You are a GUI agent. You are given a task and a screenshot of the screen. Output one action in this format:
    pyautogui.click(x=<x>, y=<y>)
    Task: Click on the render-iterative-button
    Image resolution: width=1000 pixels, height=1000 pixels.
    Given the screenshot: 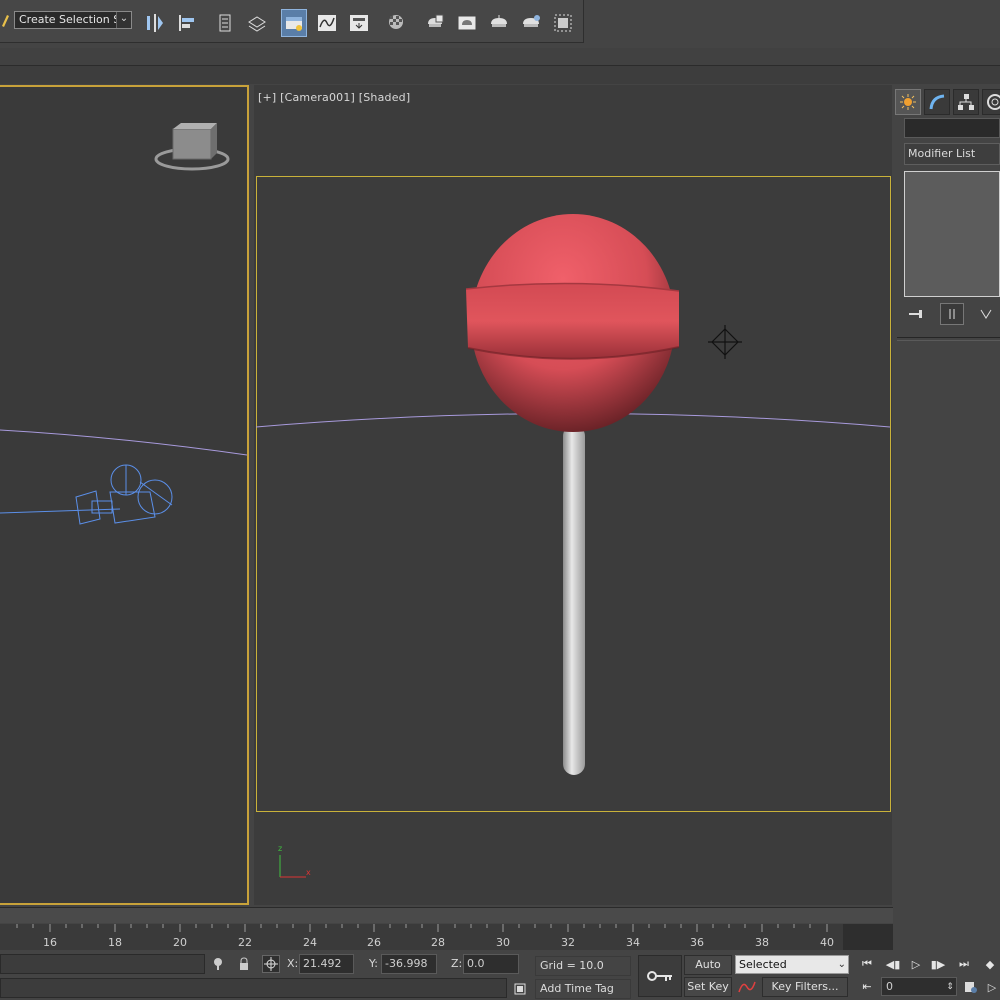 What is the action you would take?
    pyautogui.click(x=531, y=23)
    